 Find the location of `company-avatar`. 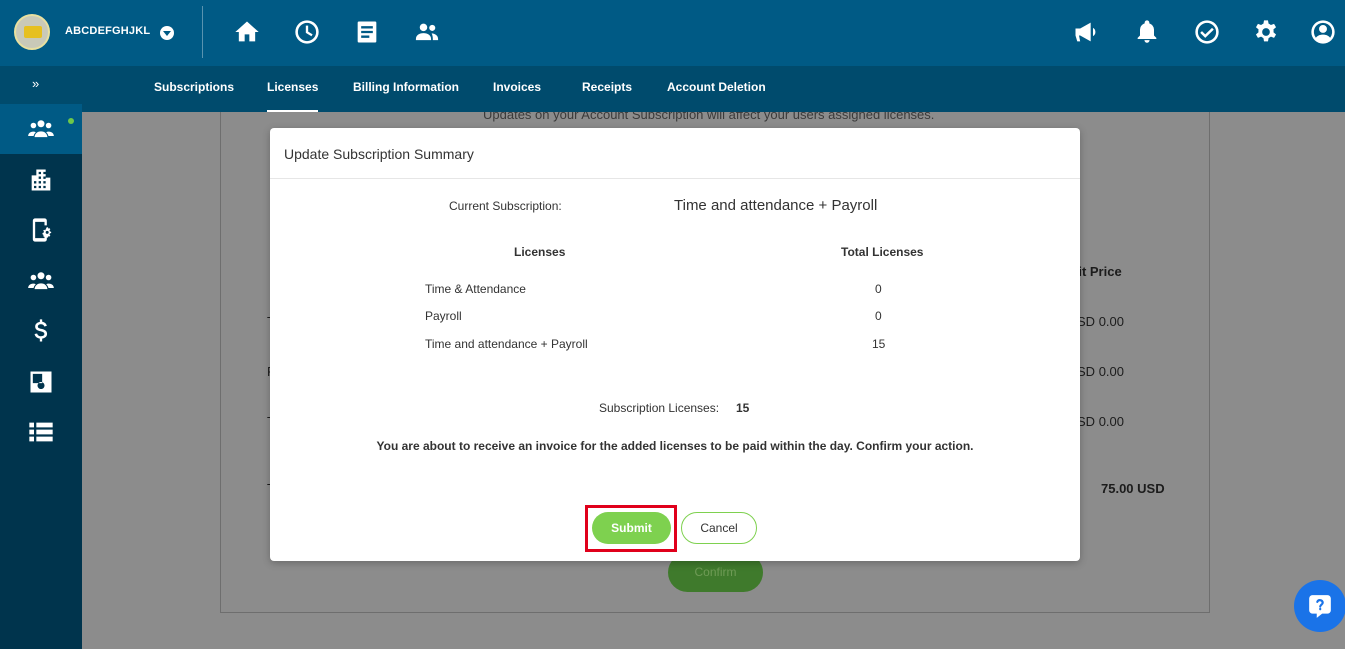

company-avatar is located at coordinates (32, 32).